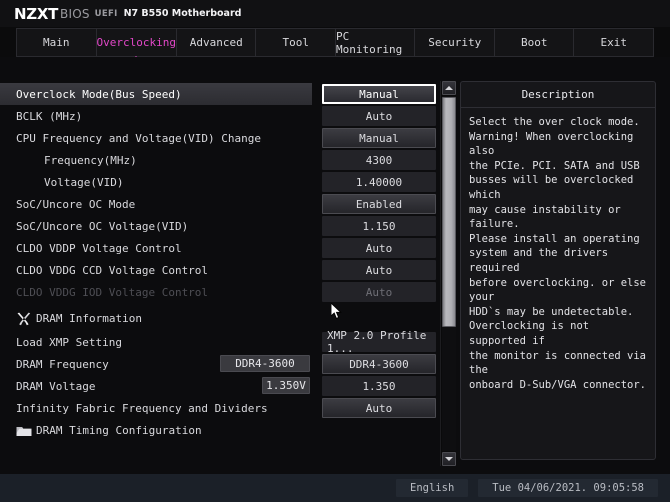 This screenshot has width=670, height=502. Describe the element at coordinates (568, 488) in the screenshot. I see `datetime-indicator: Tue 04/06/2021. 09:05:58` at that location.